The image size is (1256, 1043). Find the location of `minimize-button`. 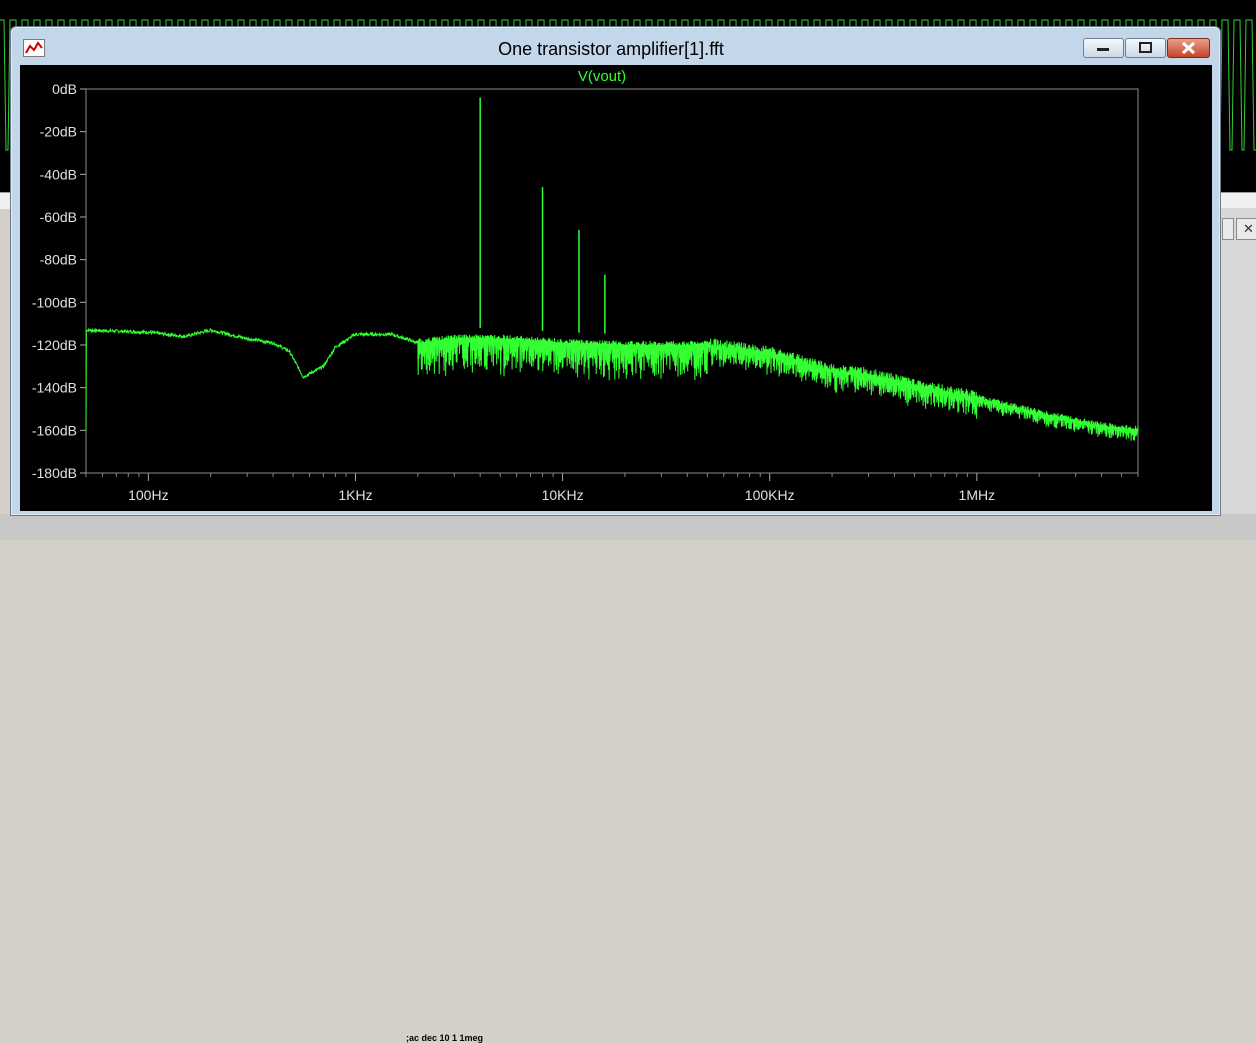

minimize-button is located at coordinates (1103, 48).